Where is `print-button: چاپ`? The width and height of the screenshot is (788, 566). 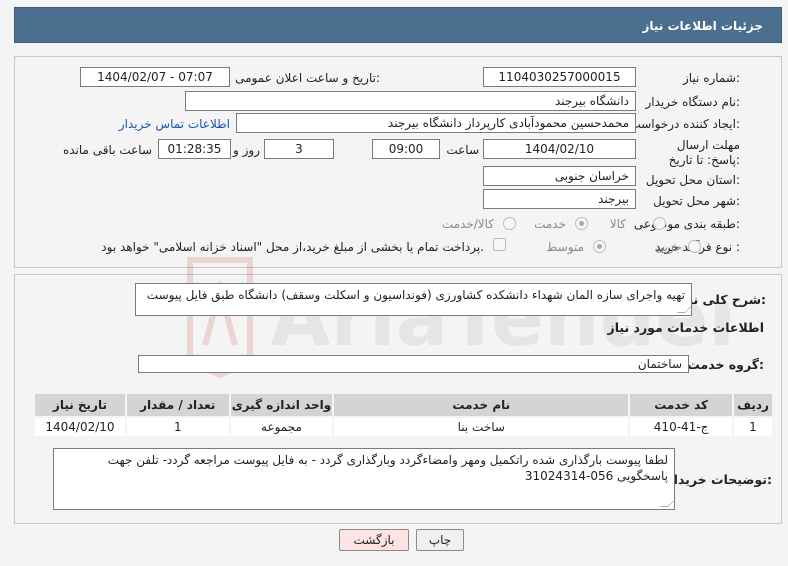
print-button: چاپ is located at coordinates (440, 540).